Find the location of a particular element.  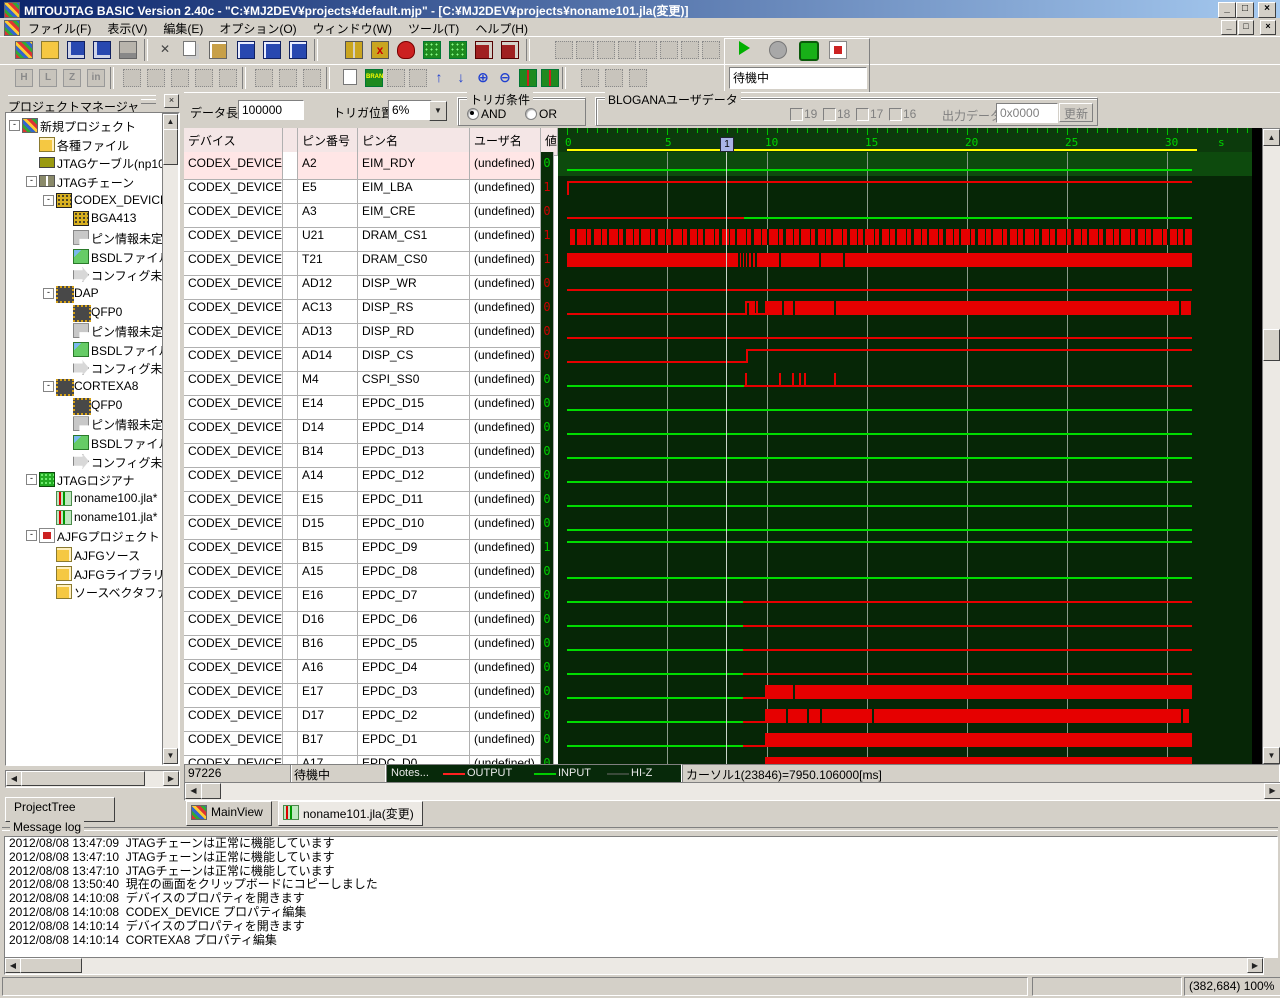

bran-analyze-button: BRAN is located at coordinates (374, 78).